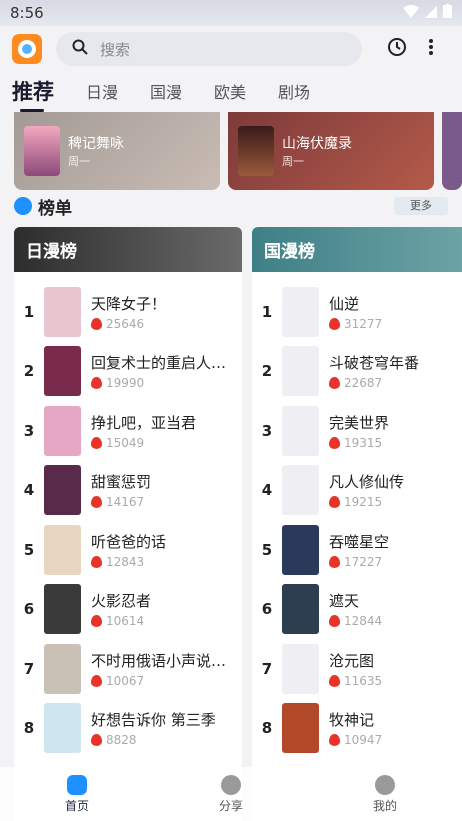  What do you see at coordinates (230, 805) in the screenshot?
I see `nav-label: 分享` at bounding box center [230, 805].